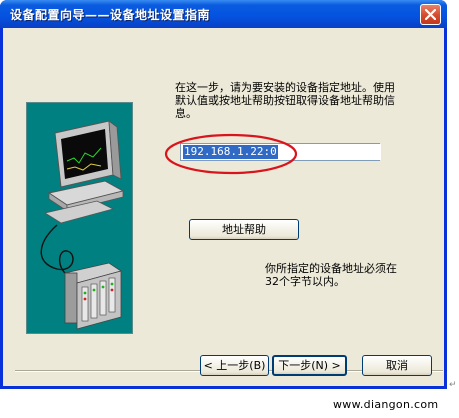 This screenshot has width=459, height=418. I want to click on window-title: 设备配置向导——设备地址设置指南, so click(110, 15).